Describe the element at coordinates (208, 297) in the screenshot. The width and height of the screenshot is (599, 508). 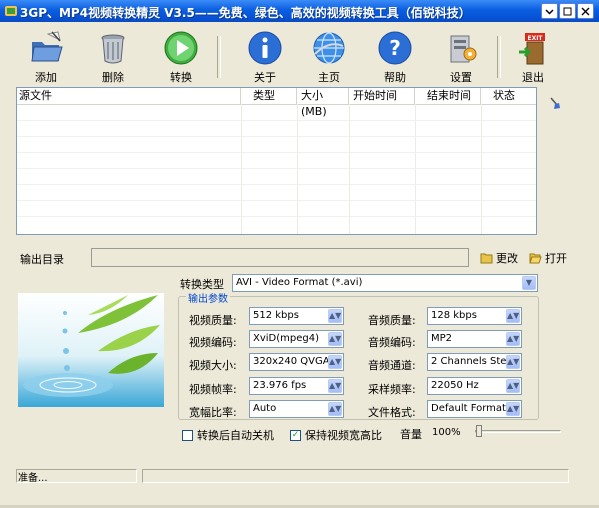
I see `output-params-title: 输出参数` at that location.